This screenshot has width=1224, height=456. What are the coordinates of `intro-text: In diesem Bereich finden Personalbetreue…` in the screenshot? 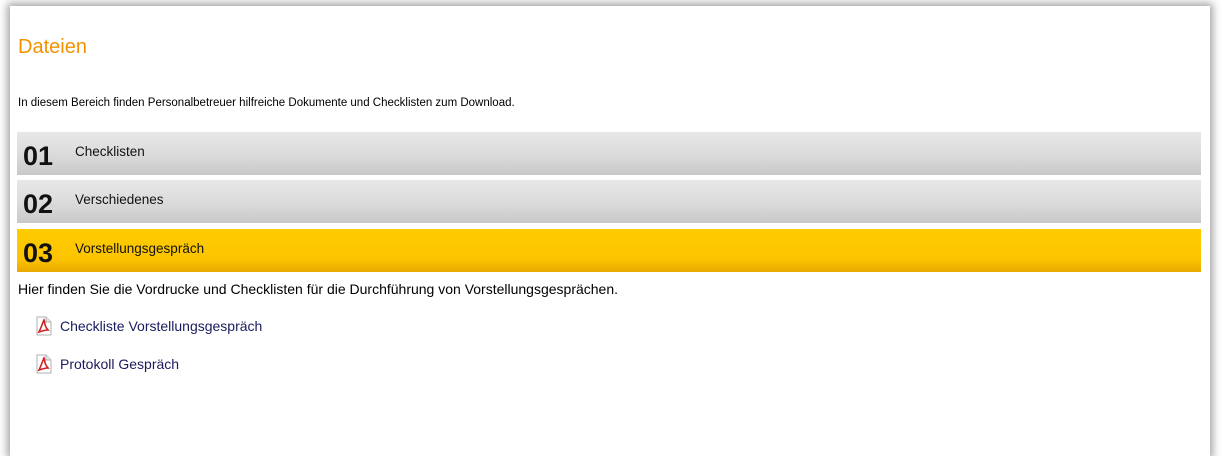 It's located at (266, 103).